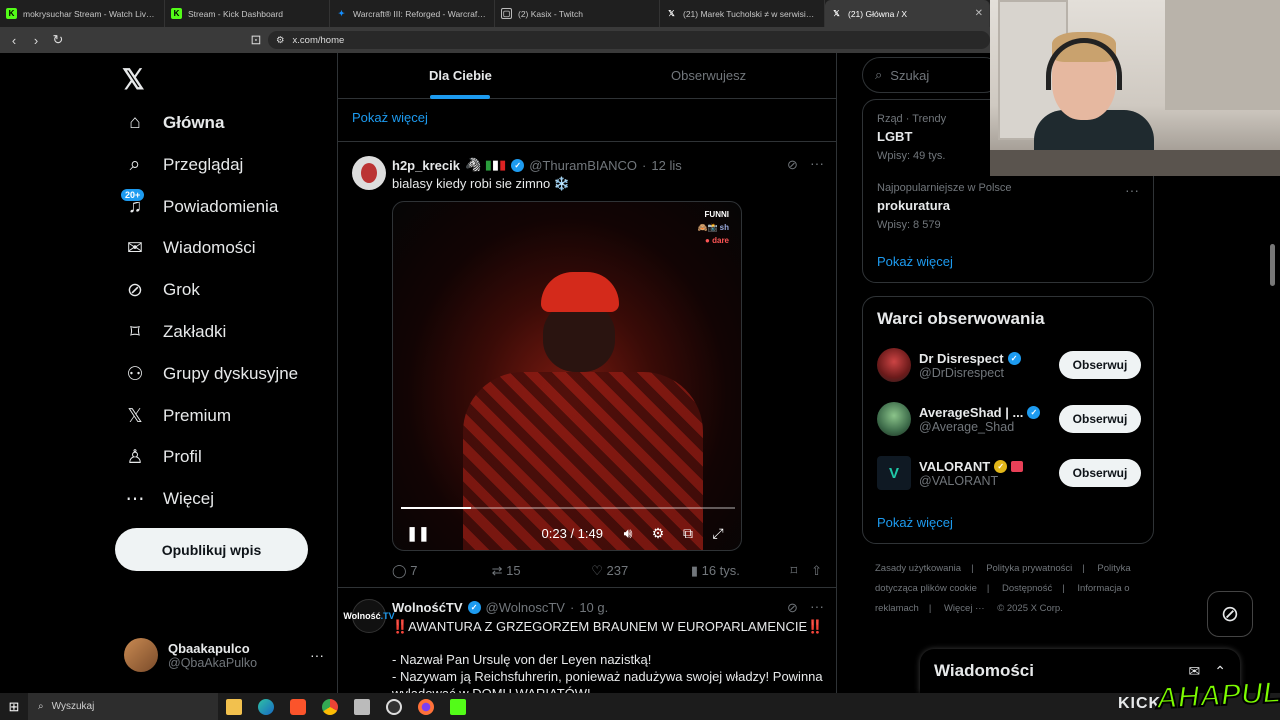 This screenshot has height=720, width=1280. I want to click on page-scrollbar, so click(1272, 265).